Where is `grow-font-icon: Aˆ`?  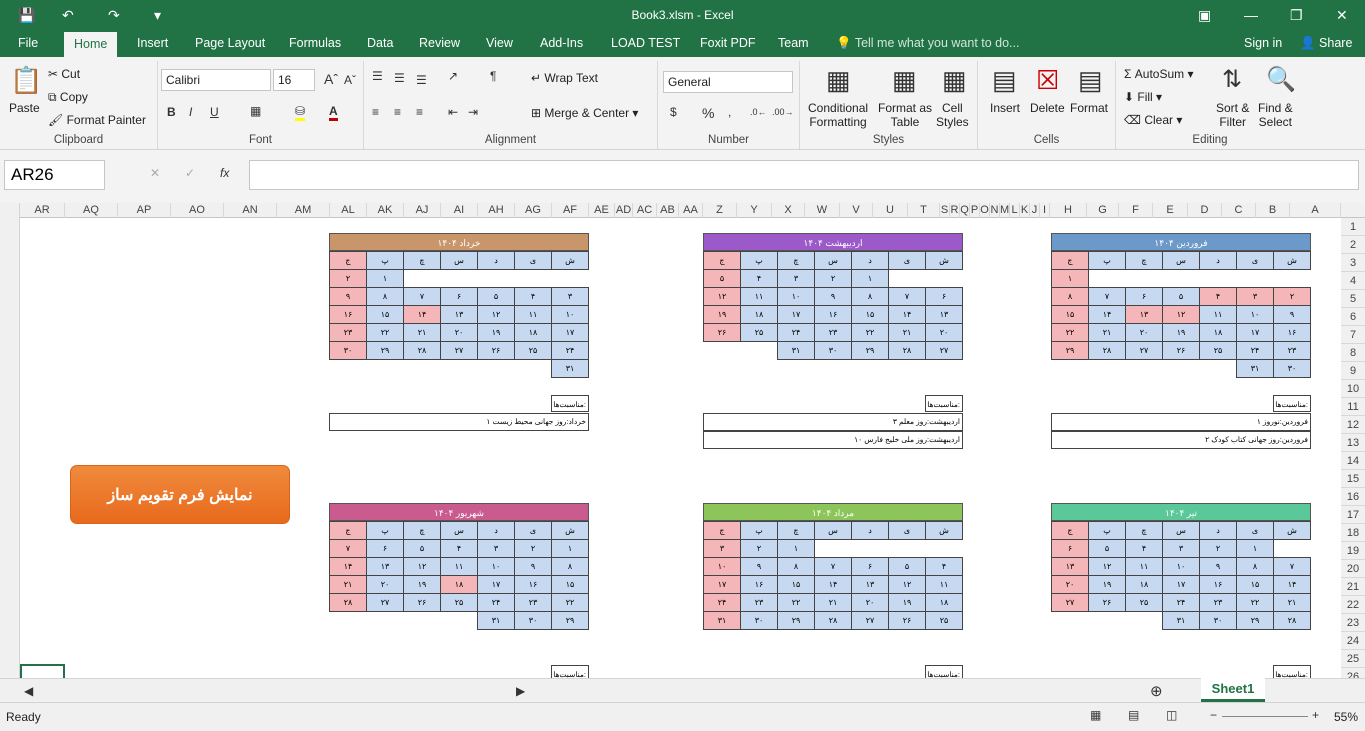 grow-font-icon: Aˆ is located at coordinates (331, 79).